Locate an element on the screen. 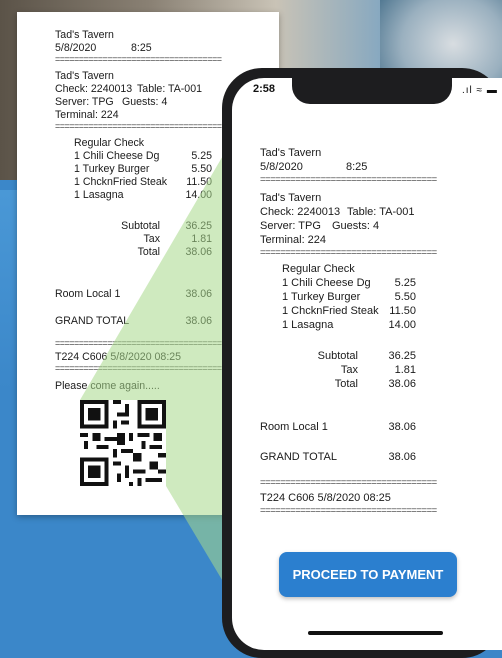 The height and width of the screenshot is (658, 502). phone-tax: 1.81 is located at coordinates (405, 370).